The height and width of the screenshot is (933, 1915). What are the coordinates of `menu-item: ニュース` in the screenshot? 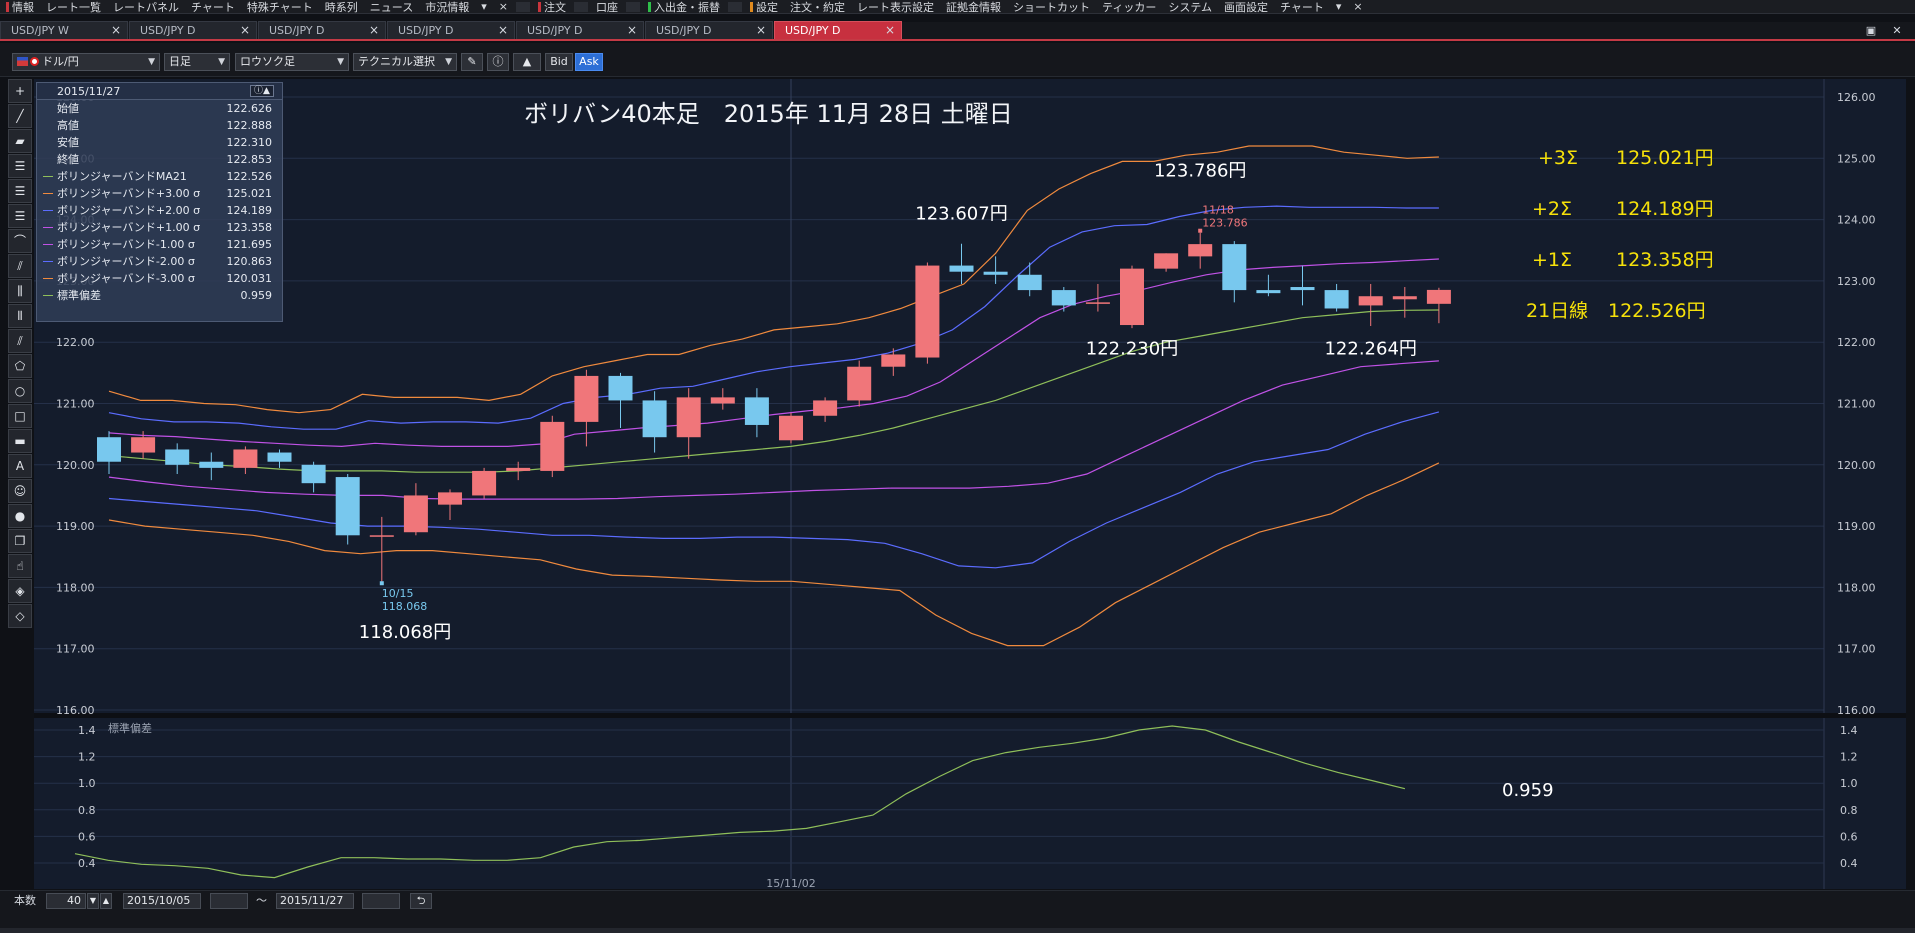 It's located at (391, 7).